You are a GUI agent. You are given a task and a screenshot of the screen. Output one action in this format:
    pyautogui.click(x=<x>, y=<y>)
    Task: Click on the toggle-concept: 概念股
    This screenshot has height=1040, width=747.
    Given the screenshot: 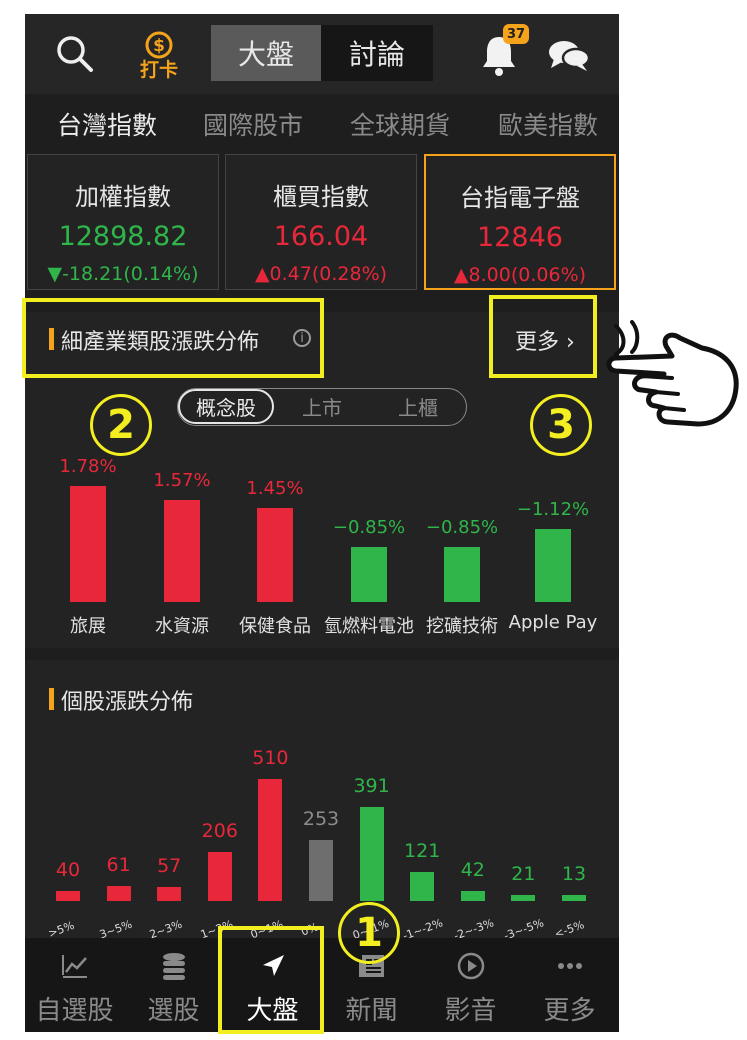 What is the action you would take?
    pyautogui.click(x=226, y=406)
    